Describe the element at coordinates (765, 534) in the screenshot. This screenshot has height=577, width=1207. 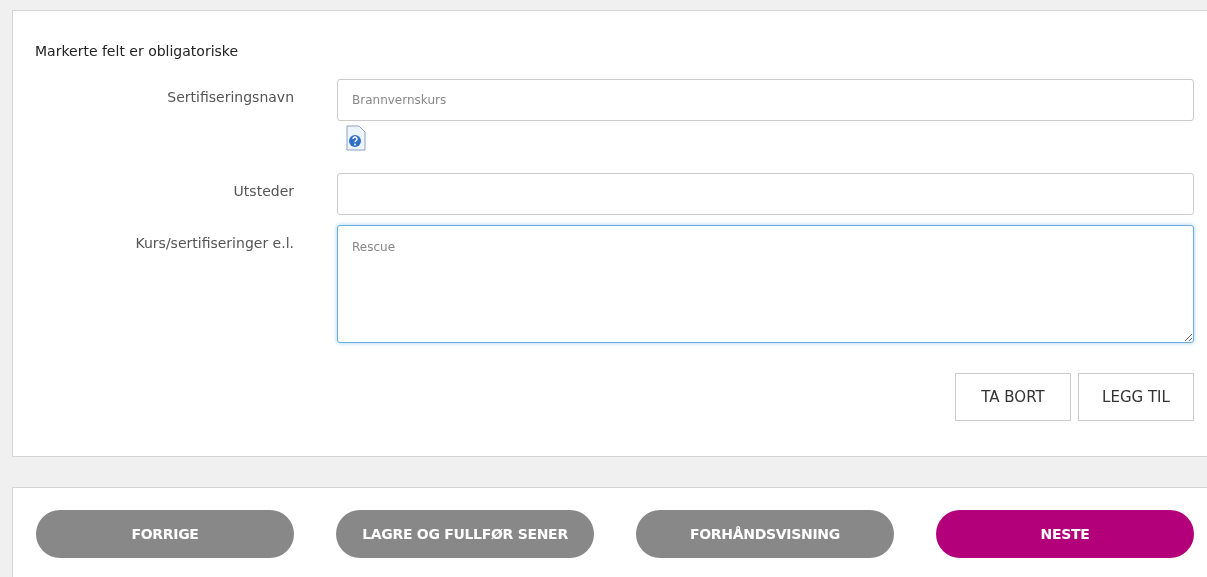
I see `nav-button: FORHÅNDSVISNING` at that location.